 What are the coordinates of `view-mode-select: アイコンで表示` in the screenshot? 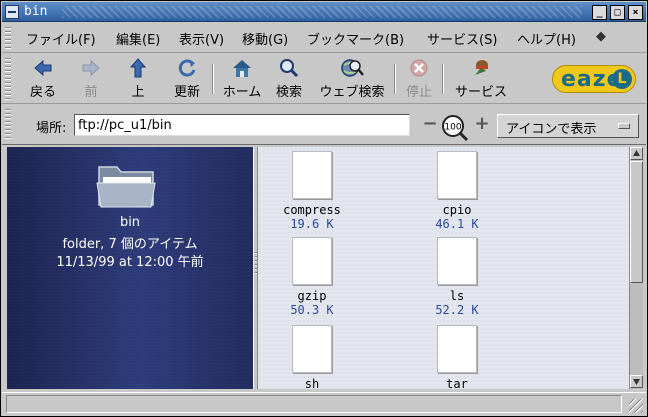 It's located at (568, 126).